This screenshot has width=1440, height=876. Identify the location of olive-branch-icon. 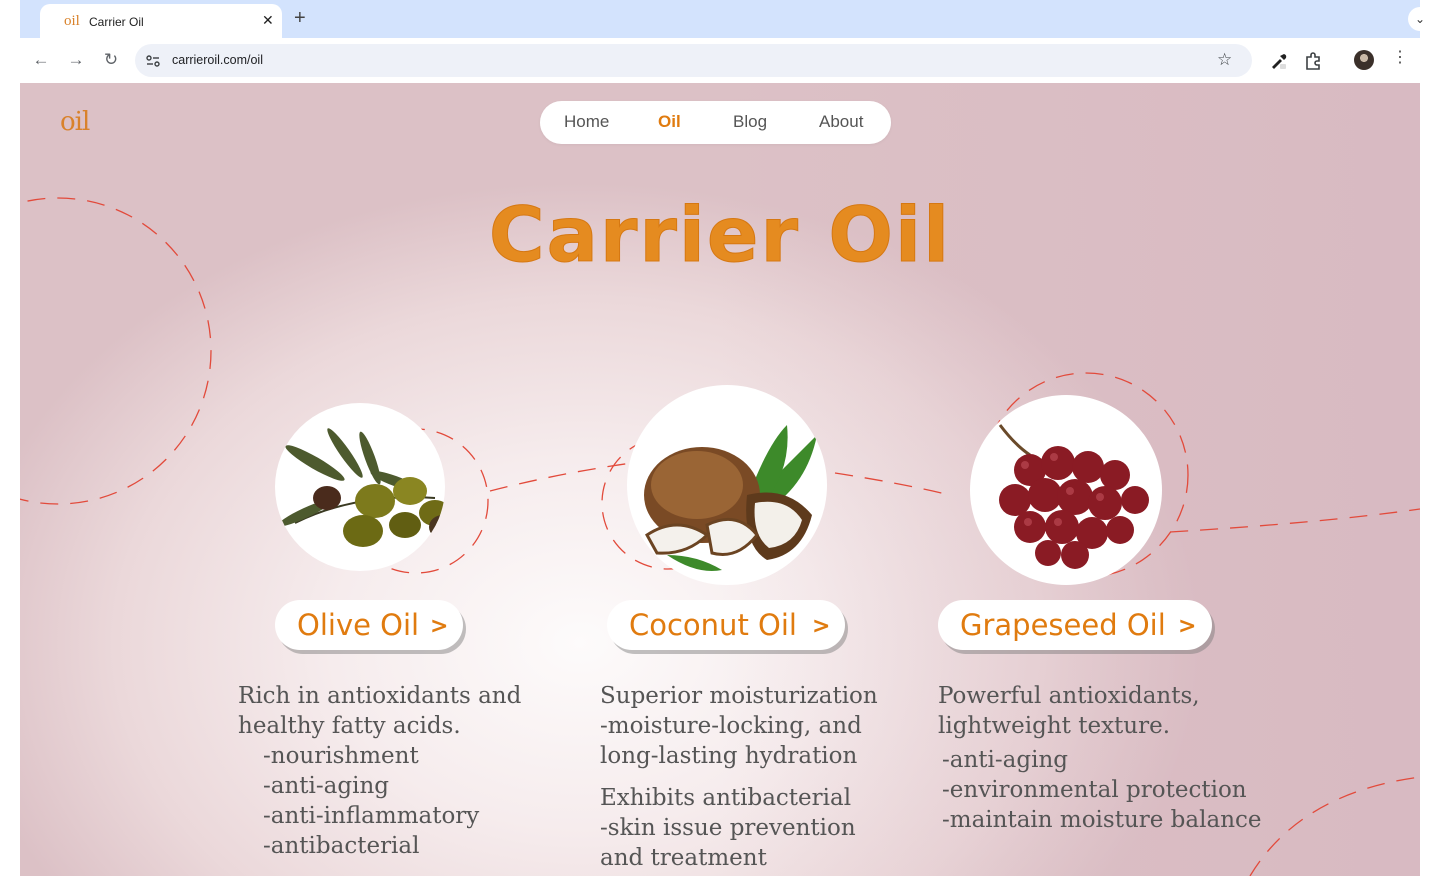
(361, 487).